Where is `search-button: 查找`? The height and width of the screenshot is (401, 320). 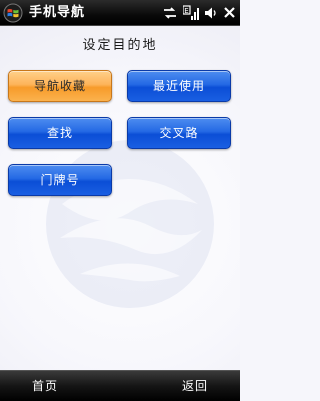
search-button: 查找 is located at coordinates (60, 133).